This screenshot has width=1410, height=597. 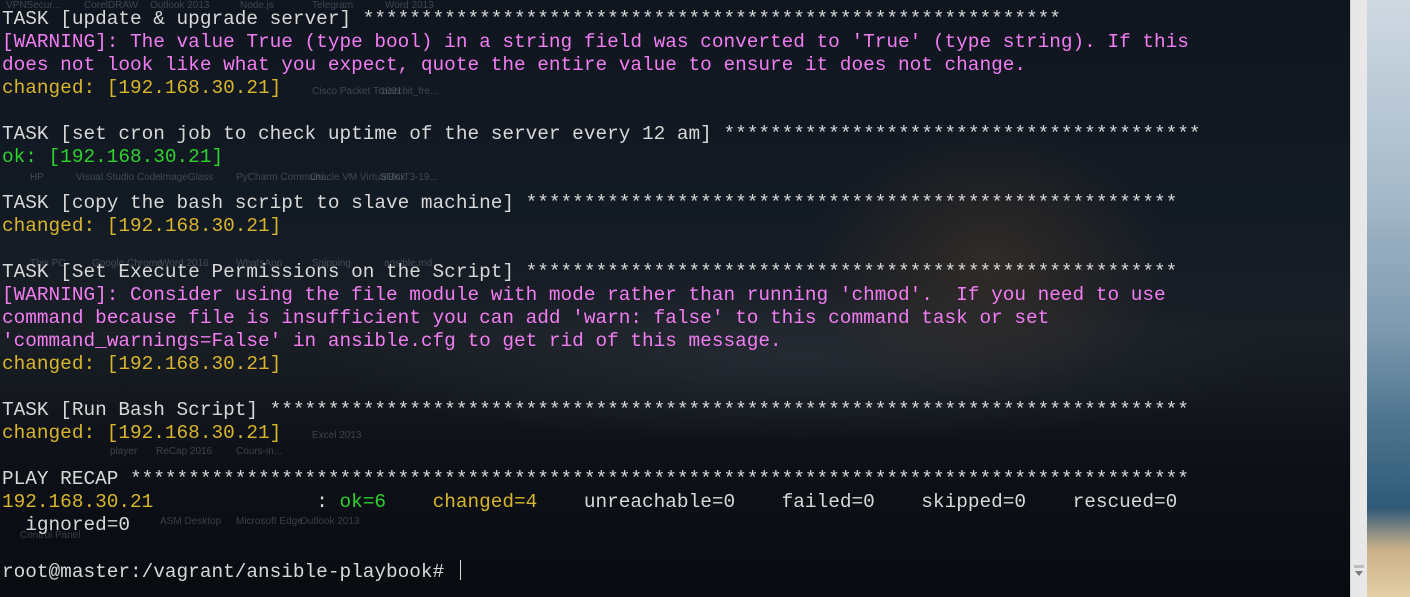 What do you see at coordinates (673, 157) in the screenshot?
I see `terminal-line: ok: [192.168.30.21]` at bounding box center [673, 157].